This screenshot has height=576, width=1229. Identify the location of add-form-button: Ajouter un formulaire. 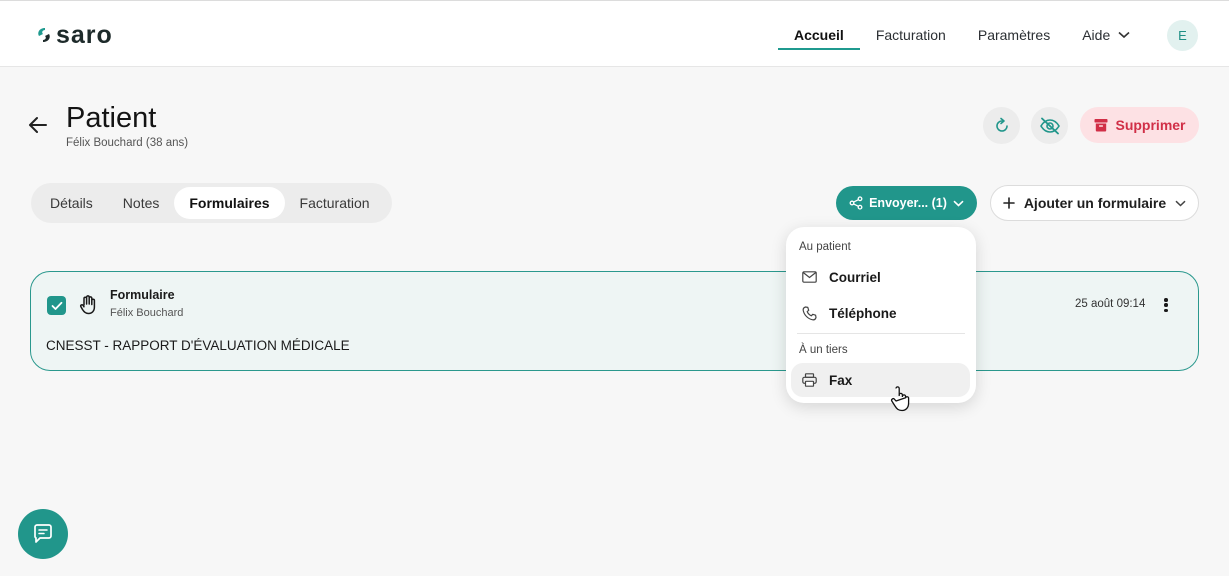
(1094, 203).